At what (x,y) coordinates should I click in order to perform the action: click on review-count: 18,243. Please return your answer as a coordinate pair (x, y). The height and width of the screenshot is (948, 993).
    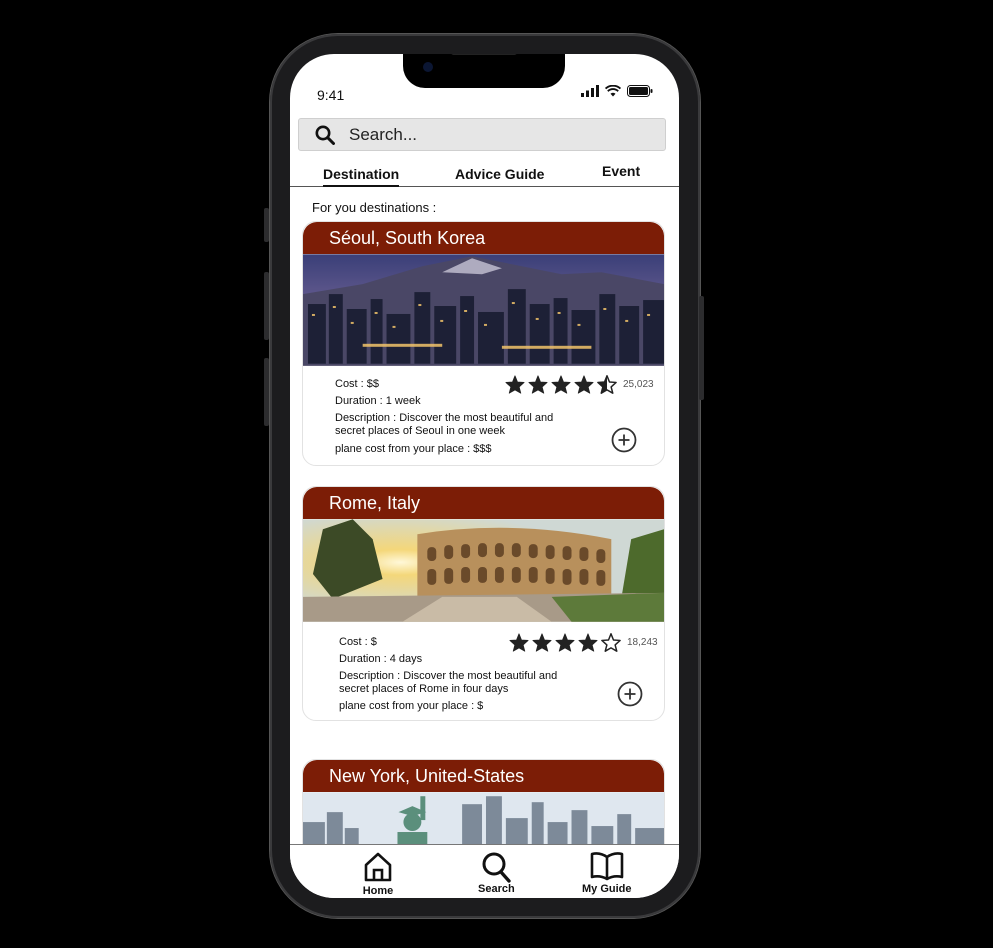
    Looking at the image, I should click on (642, 642).